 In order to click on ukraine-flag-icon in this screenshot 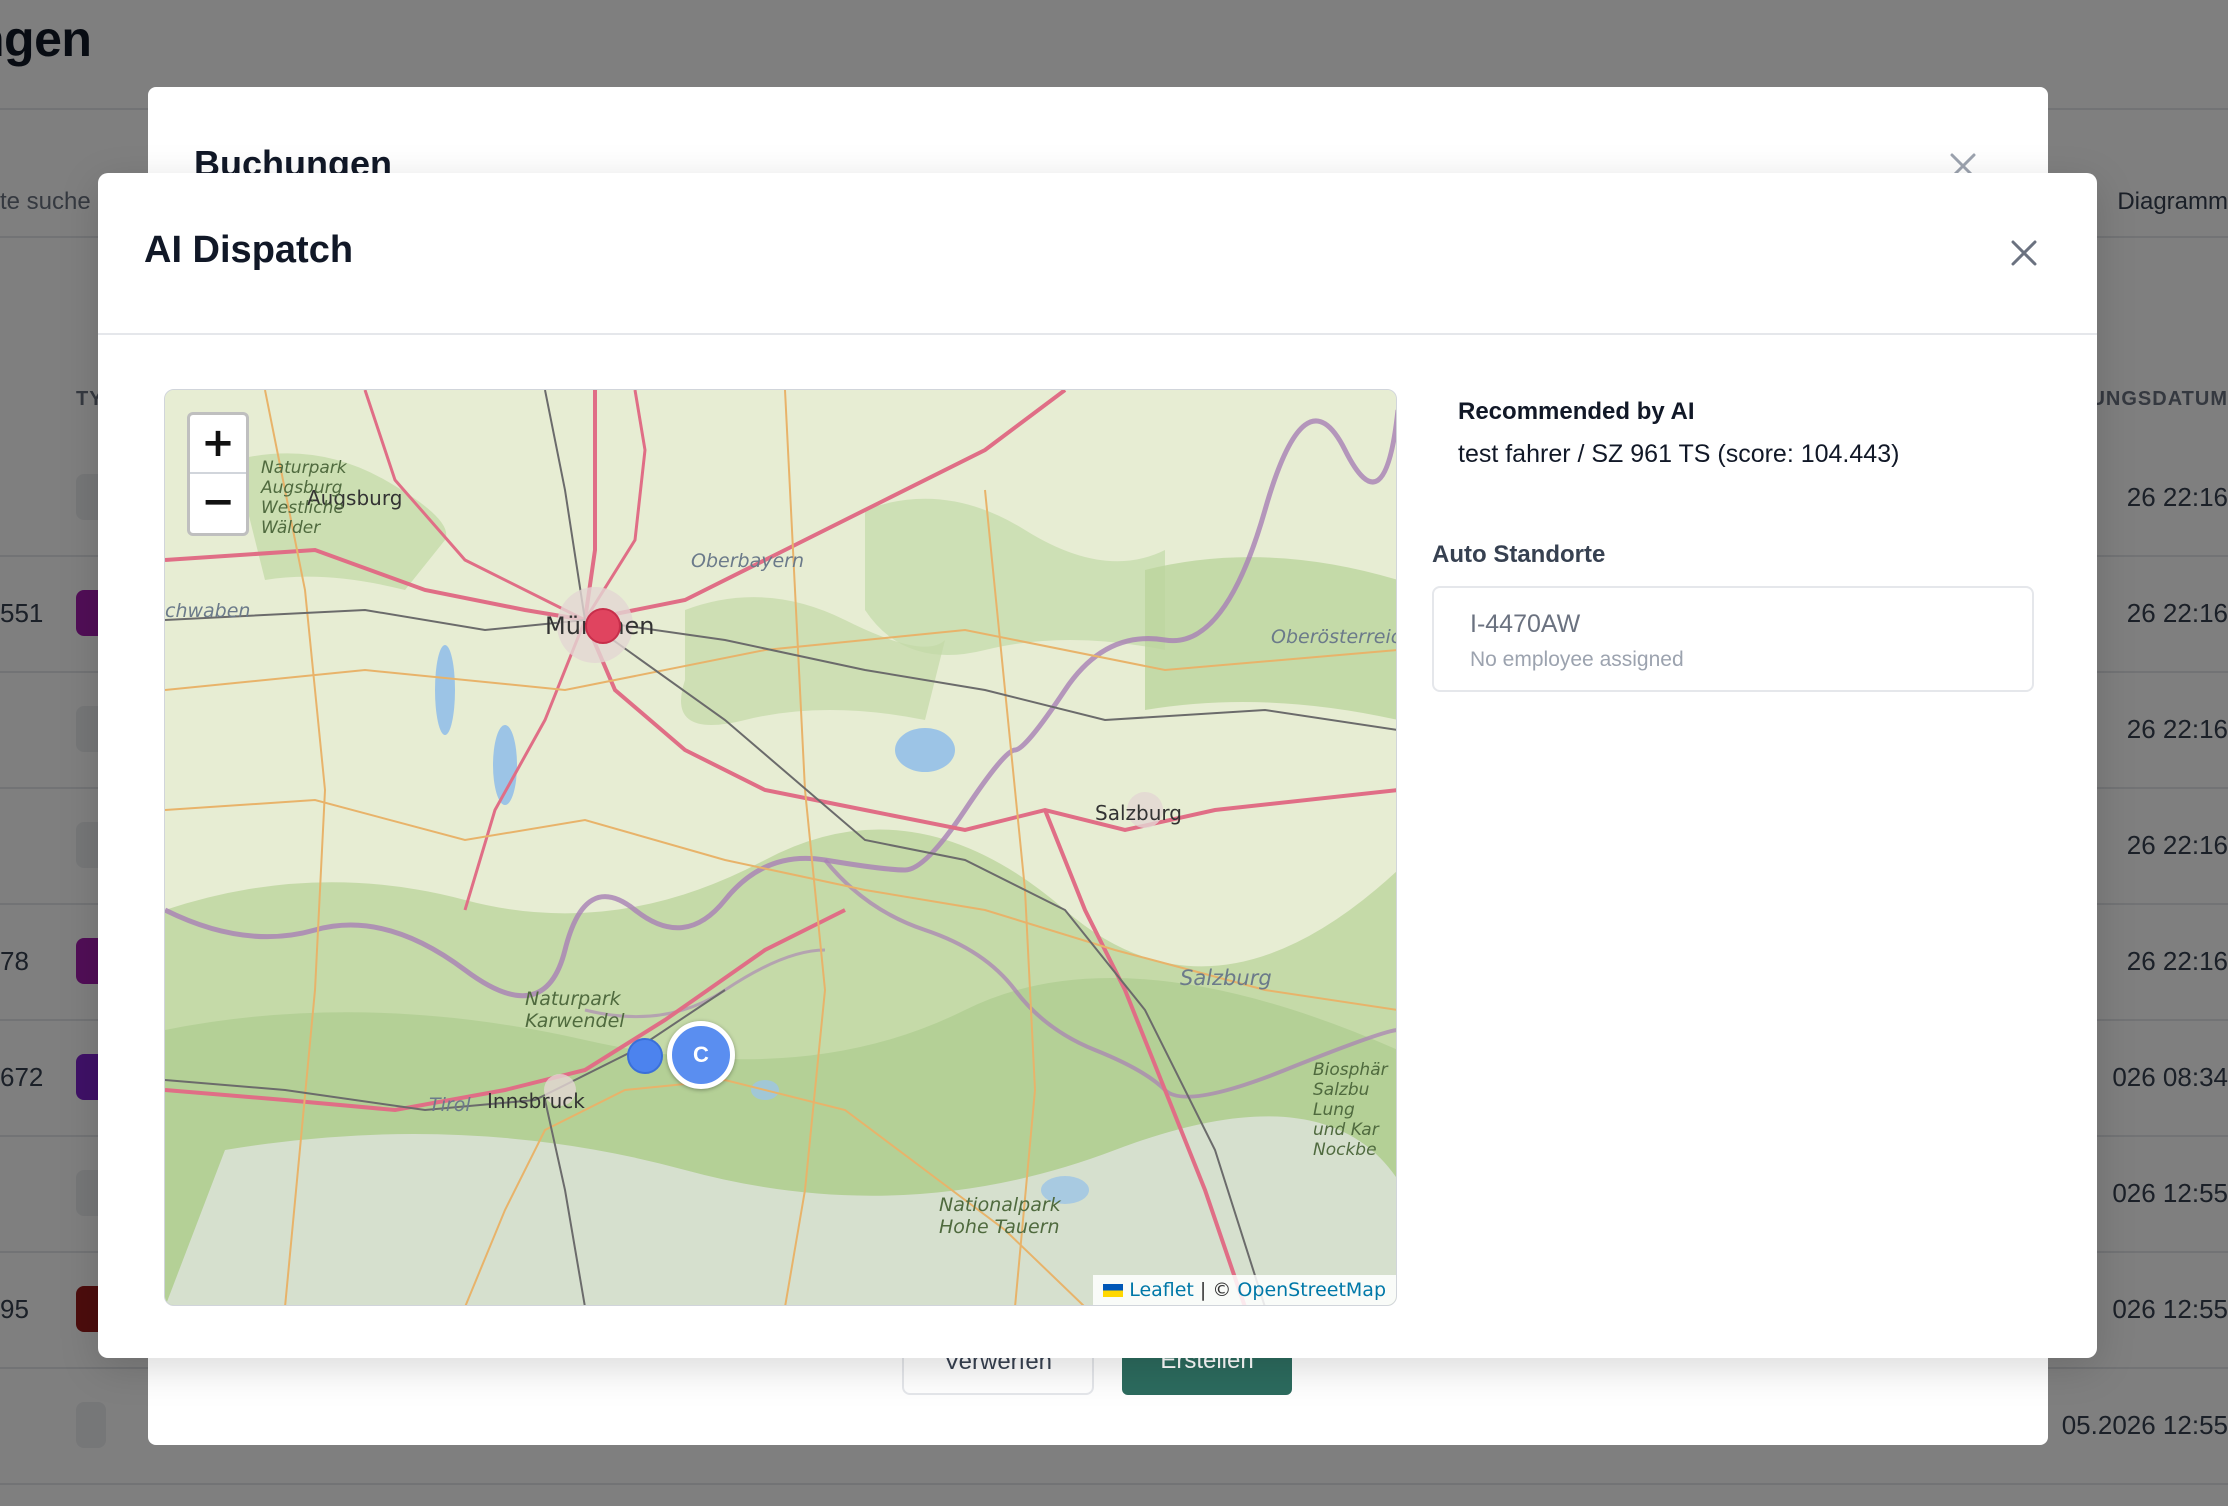, I will do `click(1113, 1290)`.